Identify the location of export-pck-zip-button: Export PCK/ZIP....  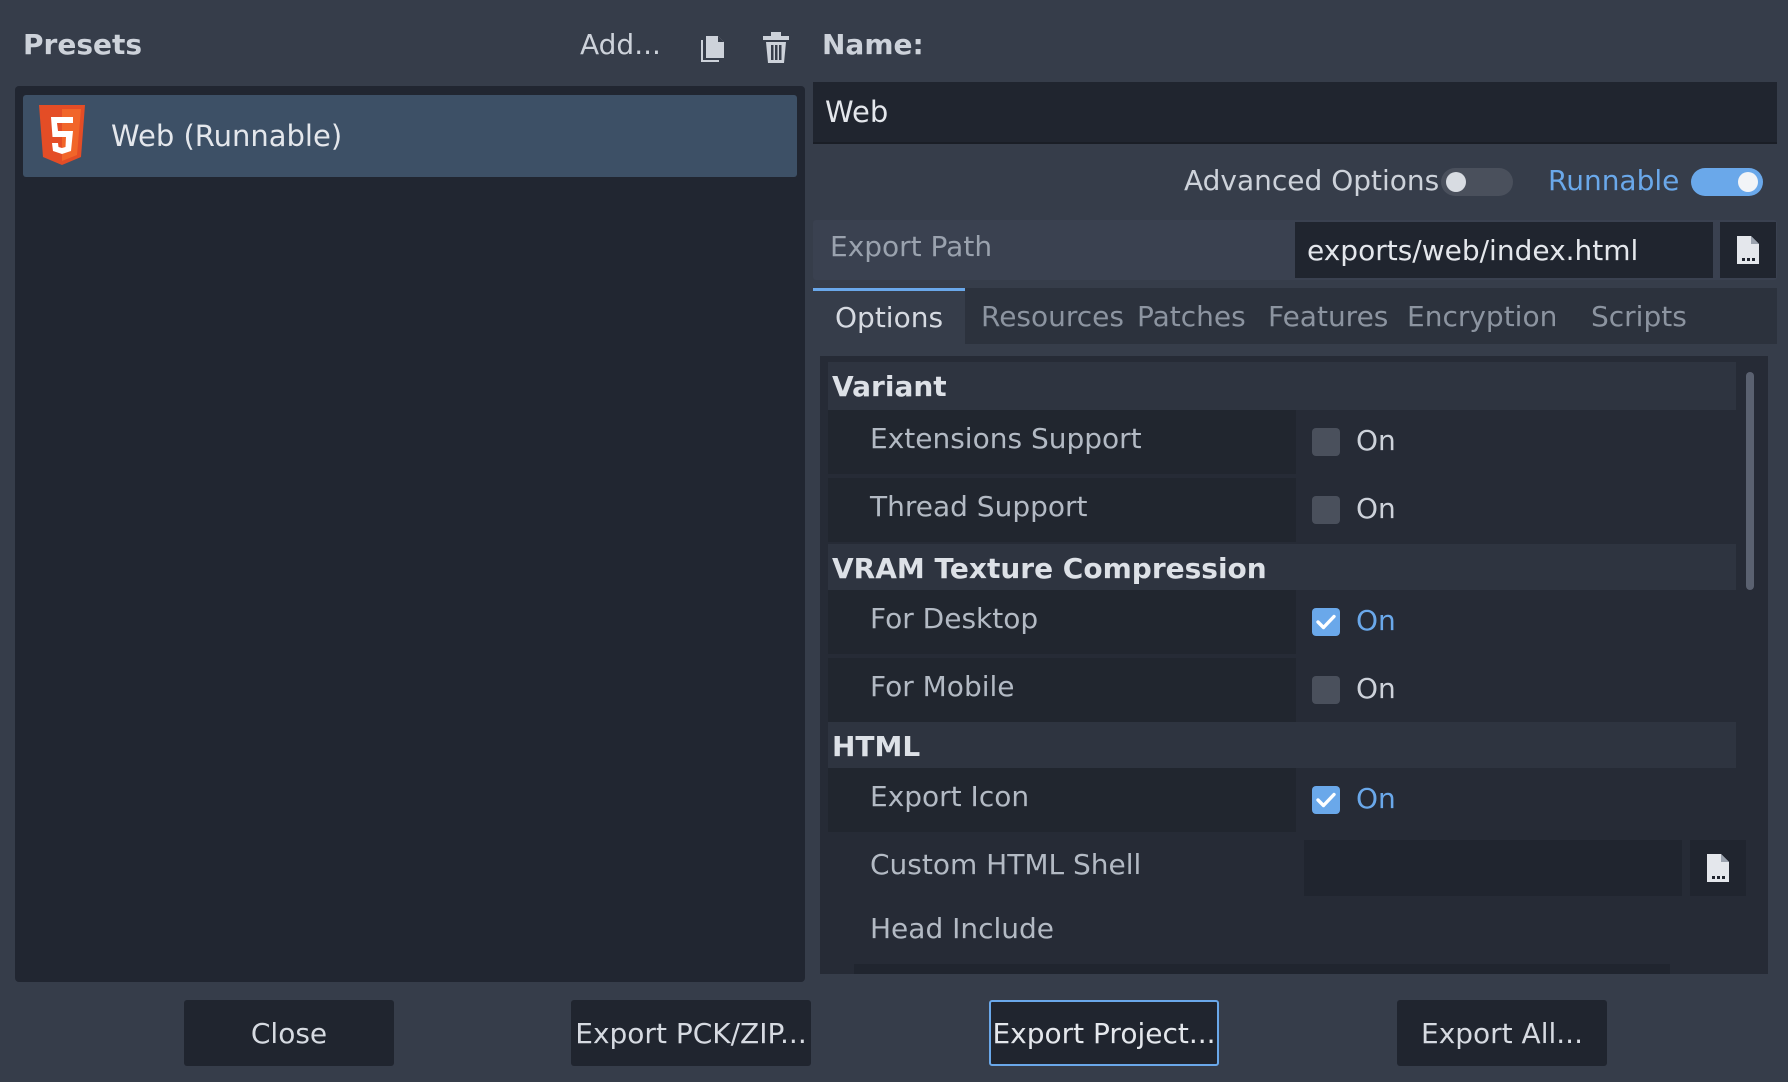
(691, 1033).